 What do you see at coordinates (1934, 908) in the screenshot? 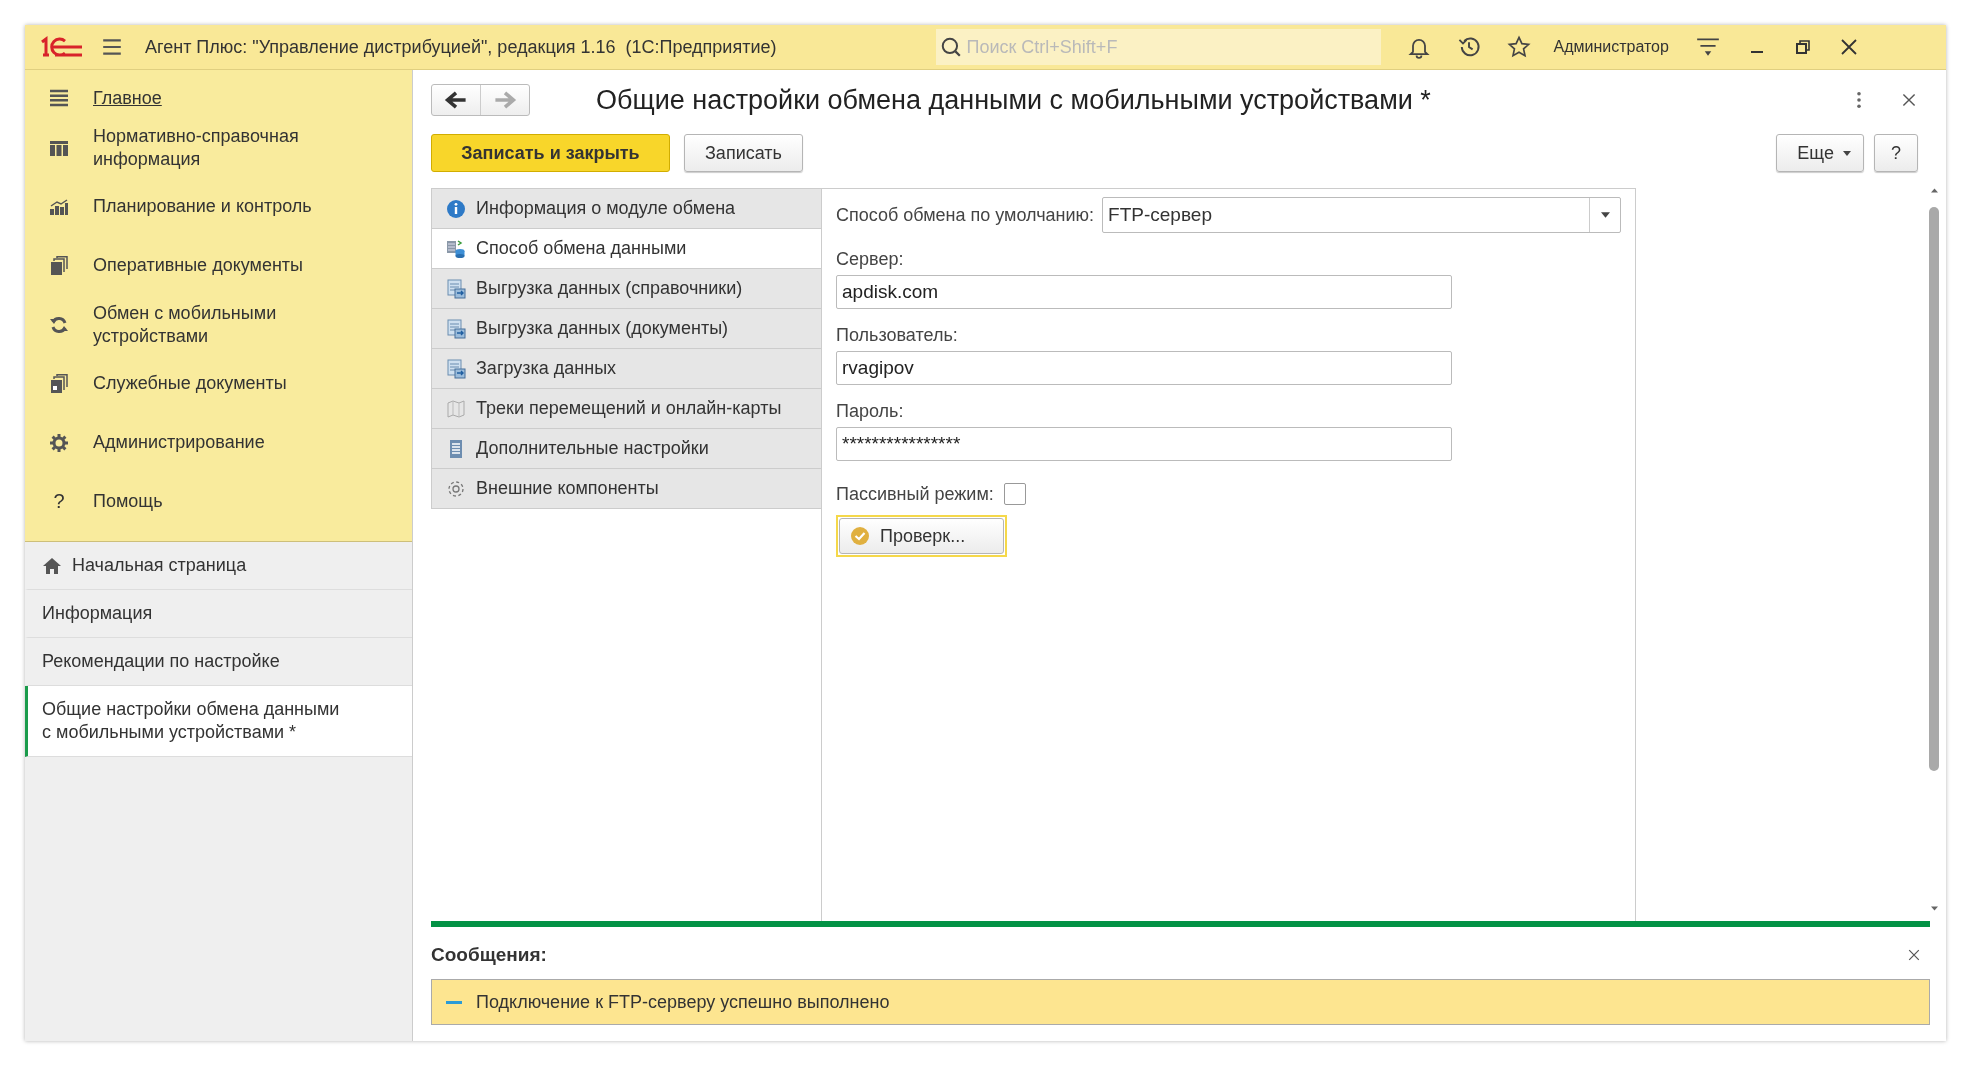
I see `scroll-down-arrow-icon` at bounding box center [1934, 908].